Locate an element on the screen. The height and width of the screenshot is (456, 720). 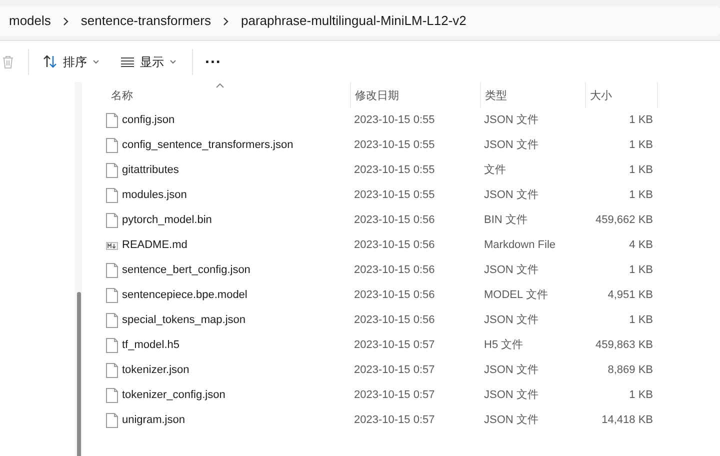
file-name: config_sentence_transformers.json is located at coordinates (208, 145).